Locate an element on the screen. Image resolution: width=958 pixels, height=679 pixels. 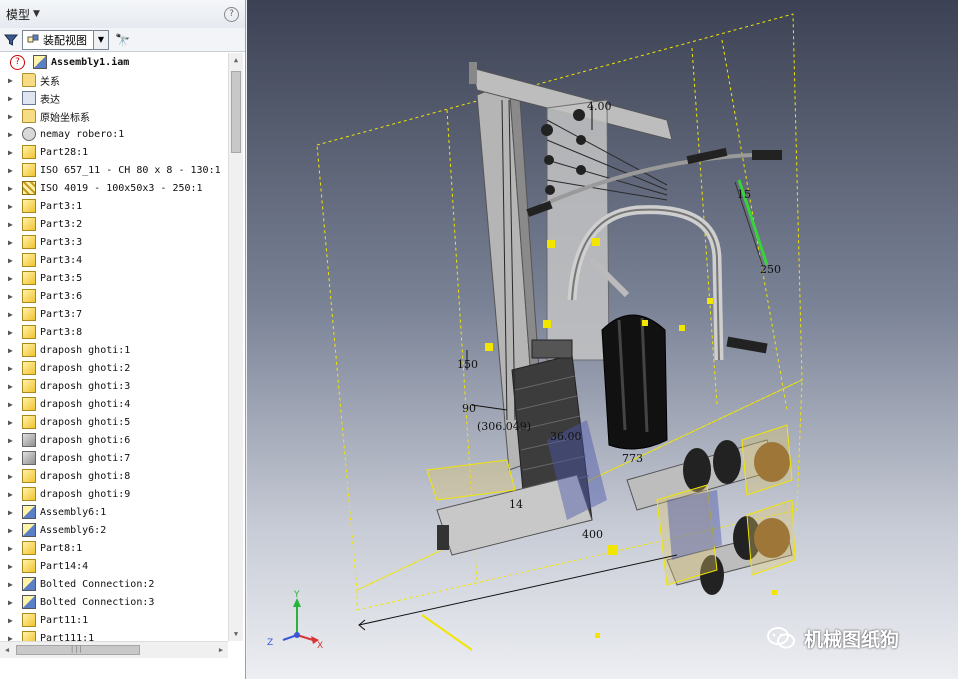
tree-item: ▶ Assembly6:2 is located at coordinates (114, 530).